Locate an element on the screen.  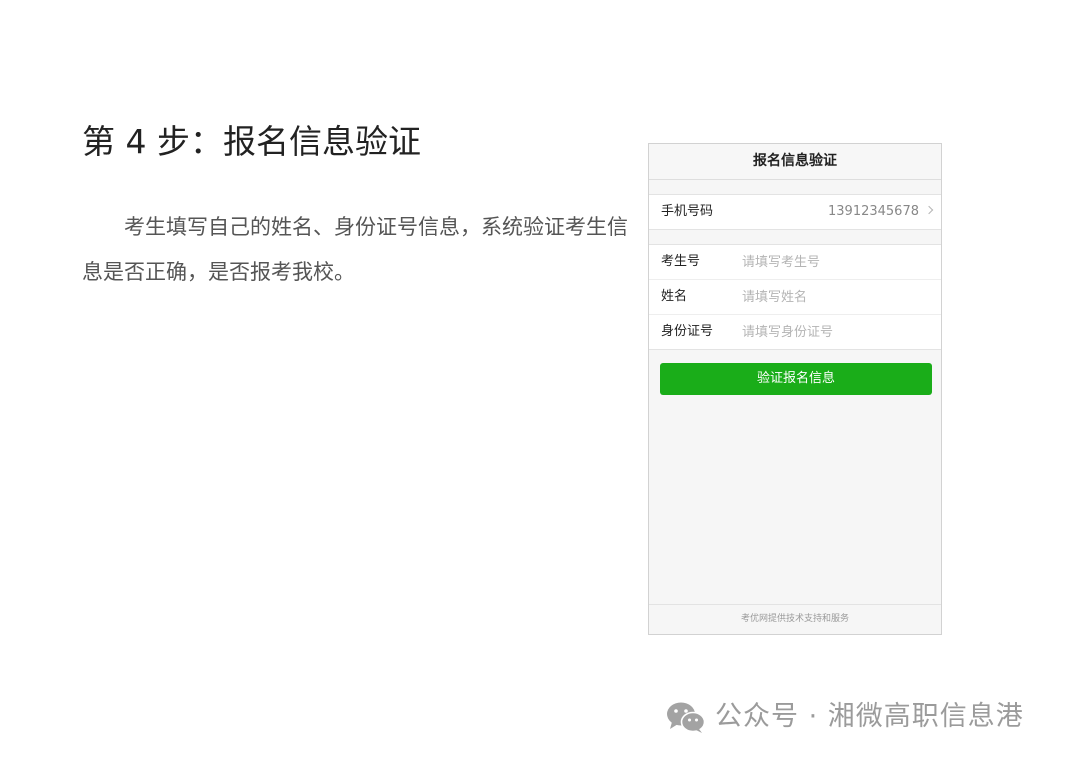
phone-number-section: 手机号码 13912345678 is located at coordinates (795, 212).